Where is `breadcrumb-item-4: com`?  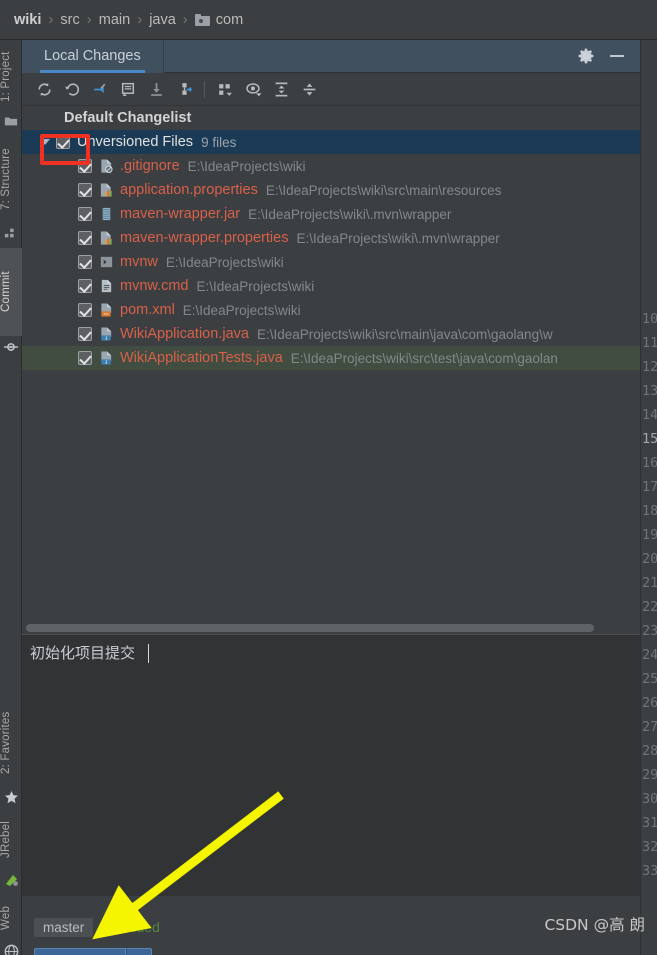
breadcrumb-item-4: com is located at coordinates (229, 20).